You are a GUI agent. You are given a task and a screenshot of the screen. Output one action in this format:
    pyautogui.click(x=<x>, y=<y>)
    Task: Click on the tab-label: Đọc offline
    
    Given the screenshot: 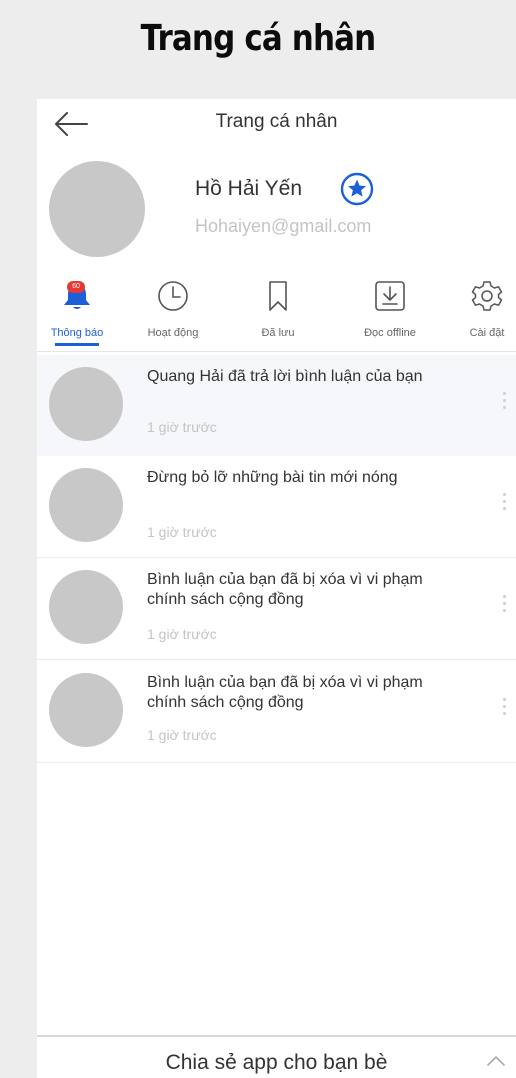 What is the action you would take?
    pyautogui.click(x=390, y=333)
    